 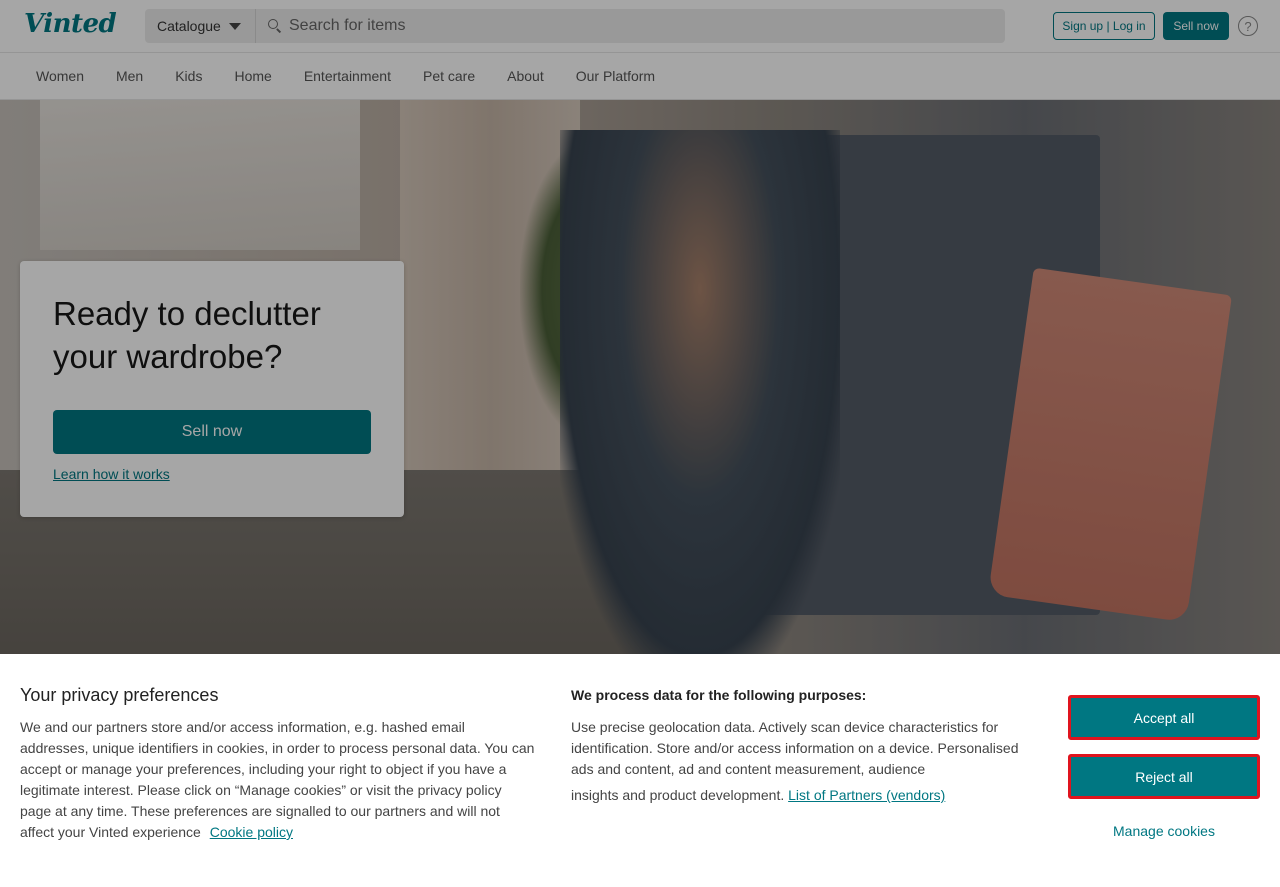 I want to click on accept-all-button: Accept all, so click(x=1164, y=717).